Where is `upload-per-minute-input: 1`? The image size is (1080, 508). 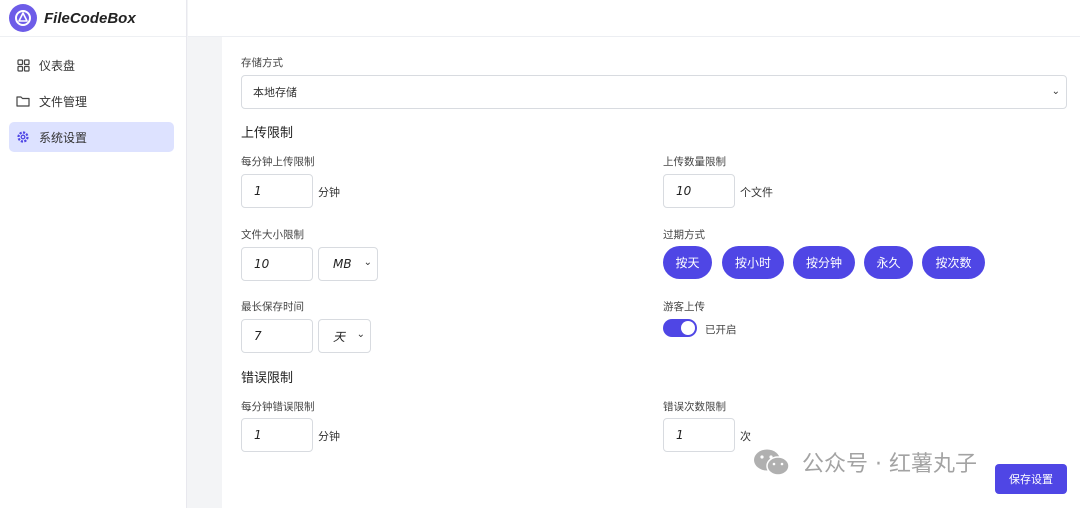
upload-per-minute-input: 1 is located at coordinates (277, 191).